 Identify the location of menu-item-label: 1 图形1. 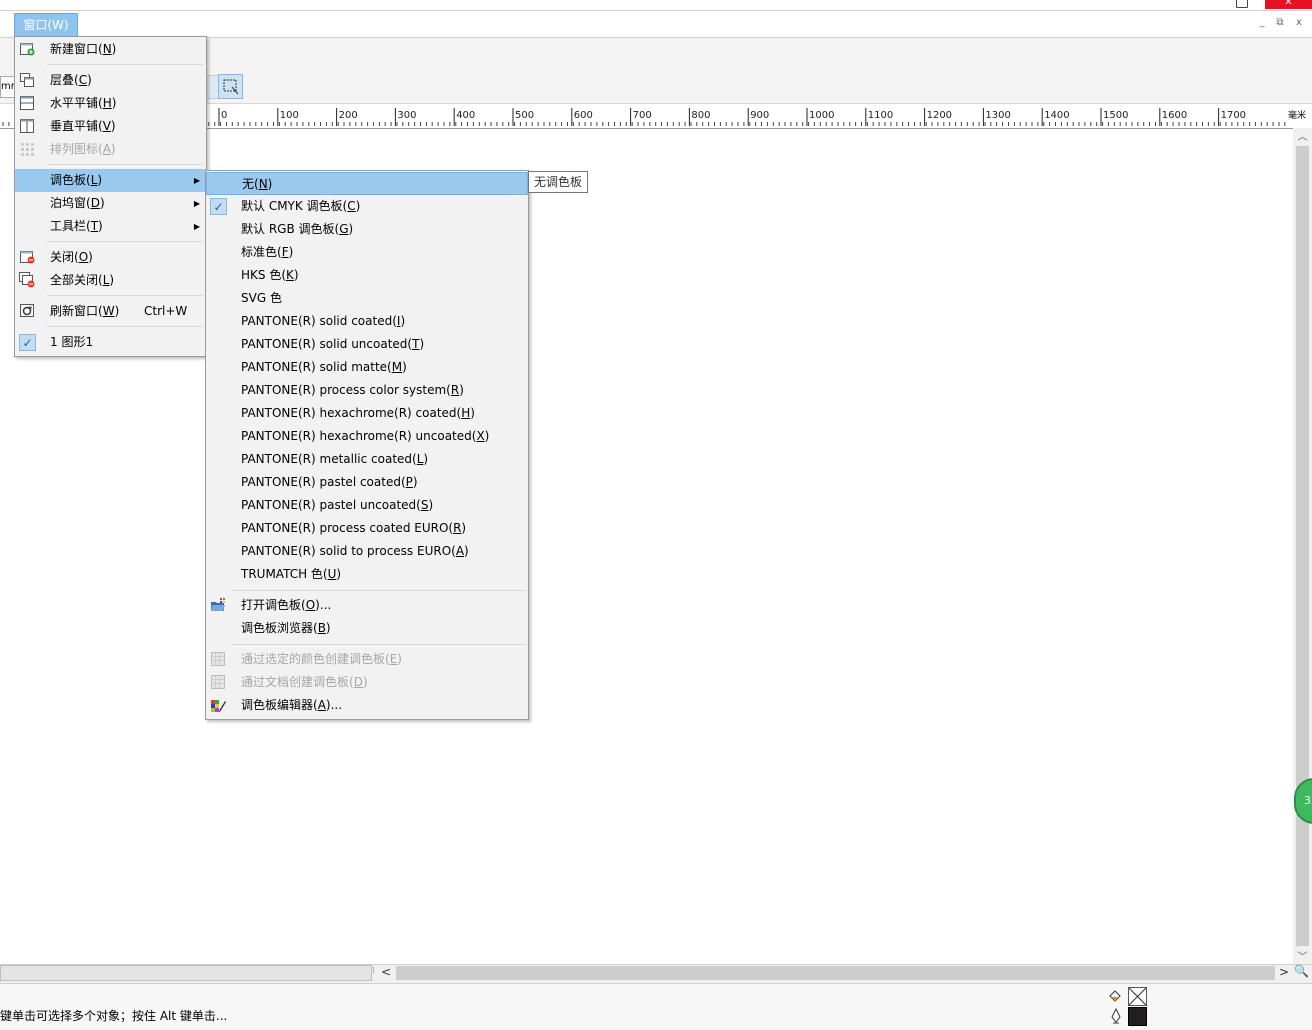
(72, 342).